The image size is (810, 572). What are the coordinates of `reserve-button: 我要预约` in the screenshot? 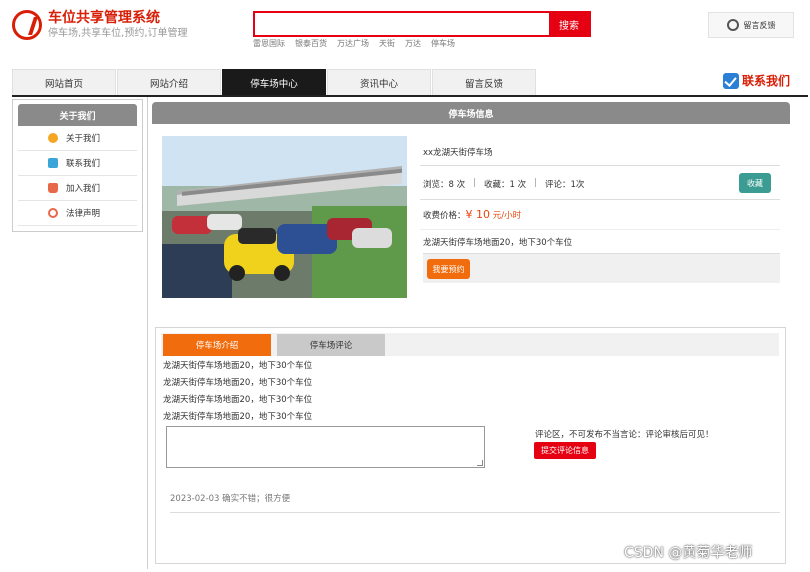 It's located at (448, 269).